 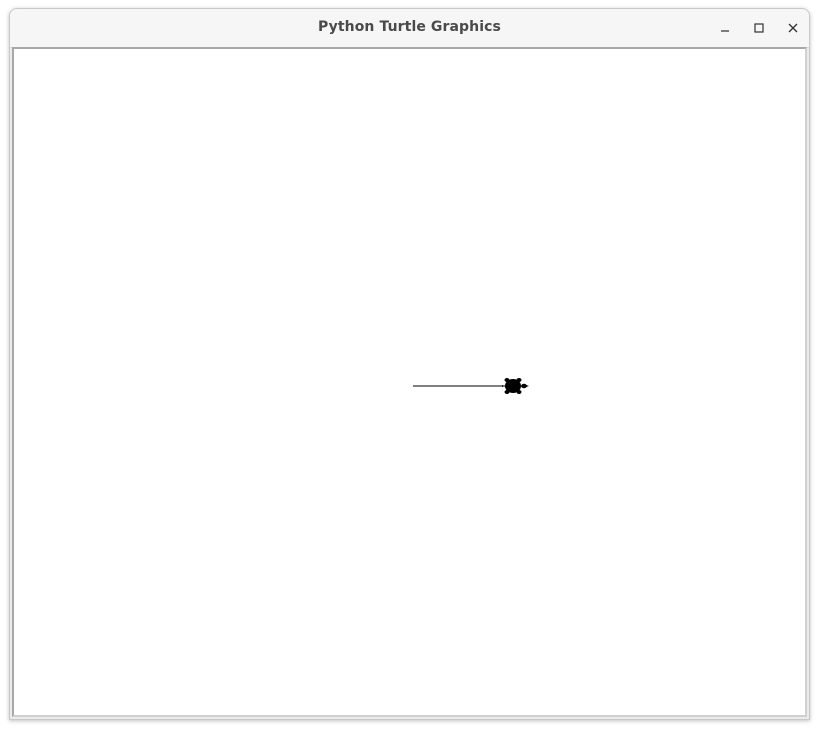 What do you see at coordinates (725, 31) in the screenshot?
I see `minimize-icon` at bounding box center [725, 31].